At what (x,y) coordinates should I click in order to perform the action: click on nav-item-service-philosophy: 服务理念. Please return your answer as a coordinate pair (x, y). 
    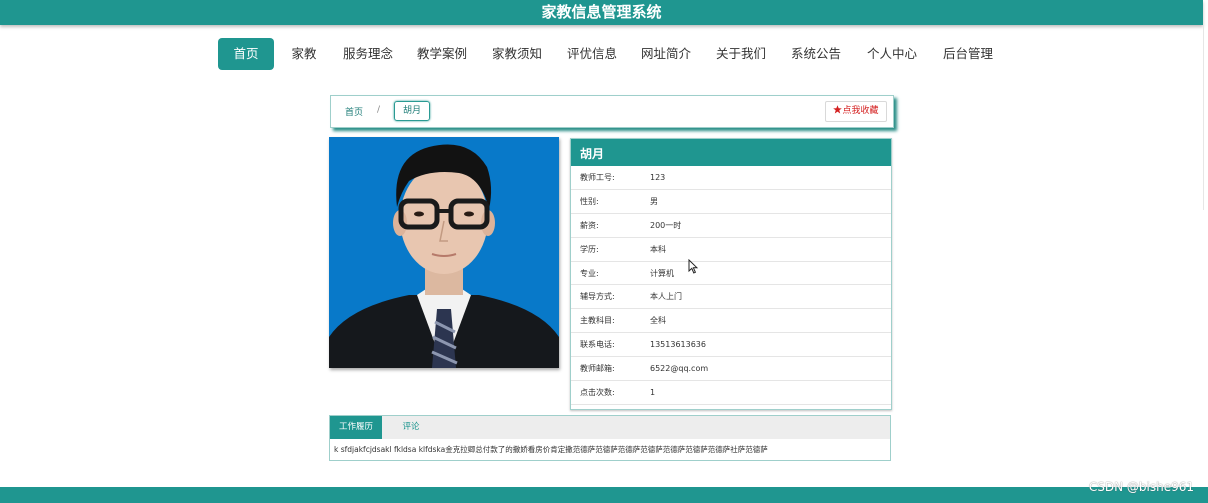
    Looking at the image, I should click on (368, 54).